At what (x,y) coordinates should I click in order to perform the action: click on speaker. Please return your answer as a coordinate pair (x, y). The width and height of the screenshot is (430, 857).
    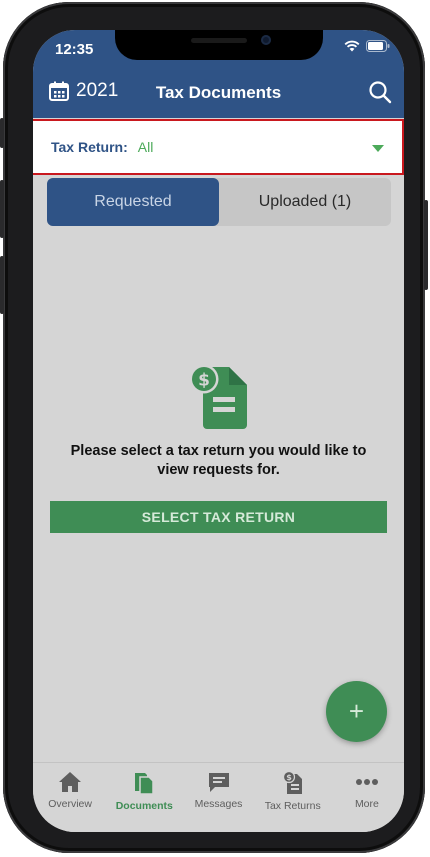
    Looking at the image, I should click on (219, 40).